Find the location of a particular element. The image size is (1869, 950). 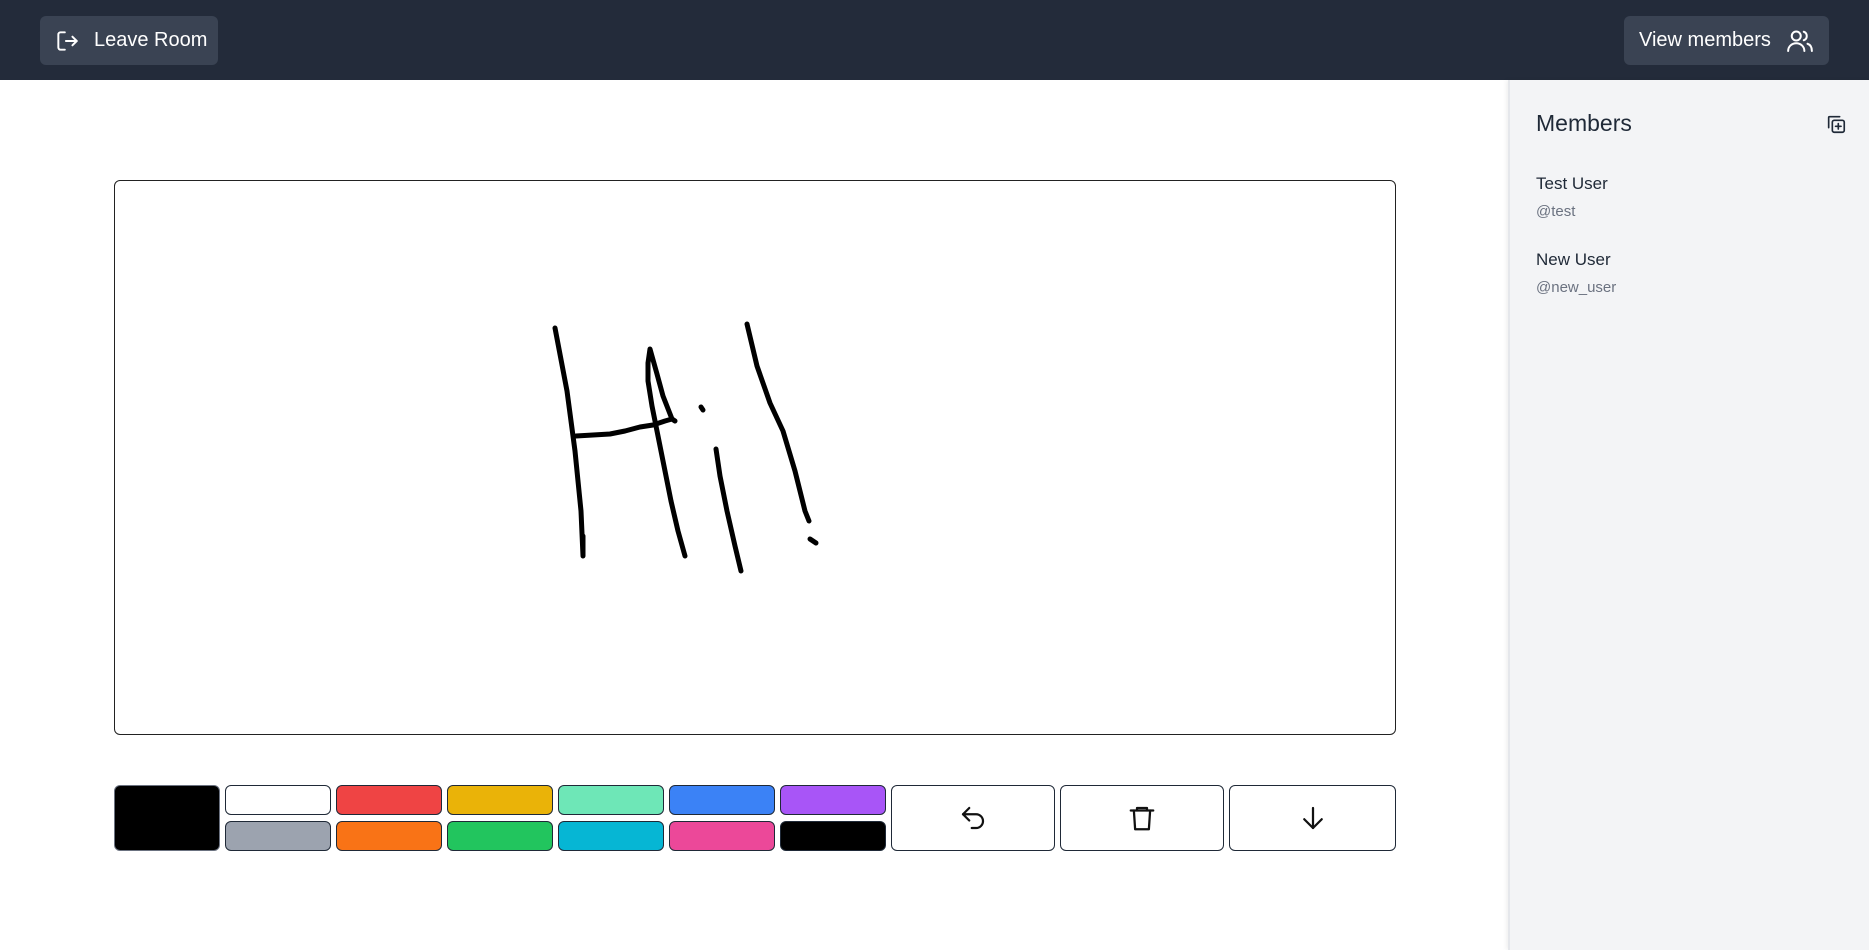

stroke-i-body is located at coordinates (728, 510).